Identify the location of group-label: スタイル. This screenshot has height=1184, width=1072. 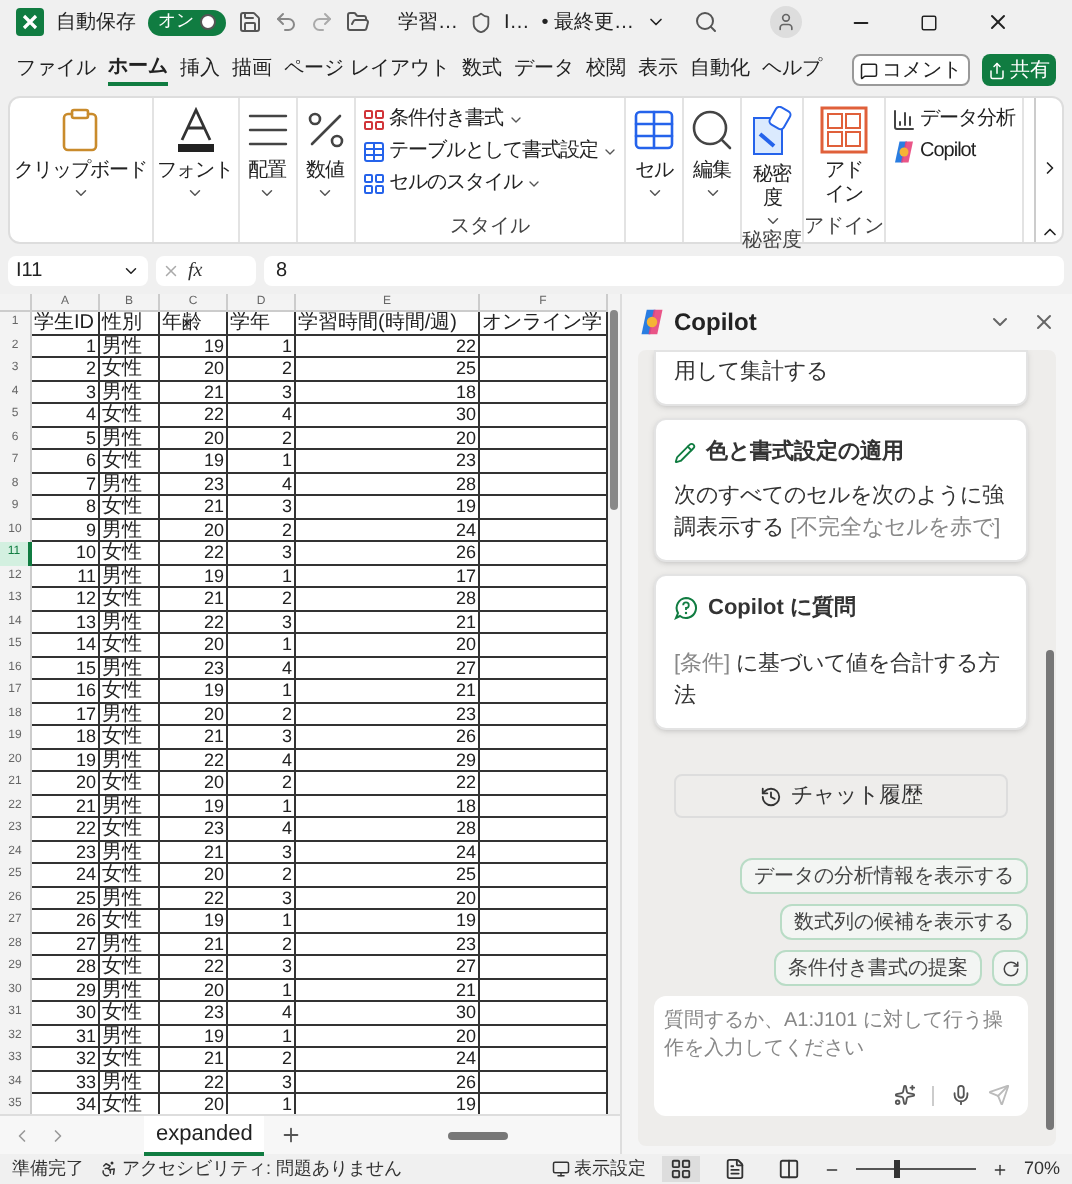
(489, 228).